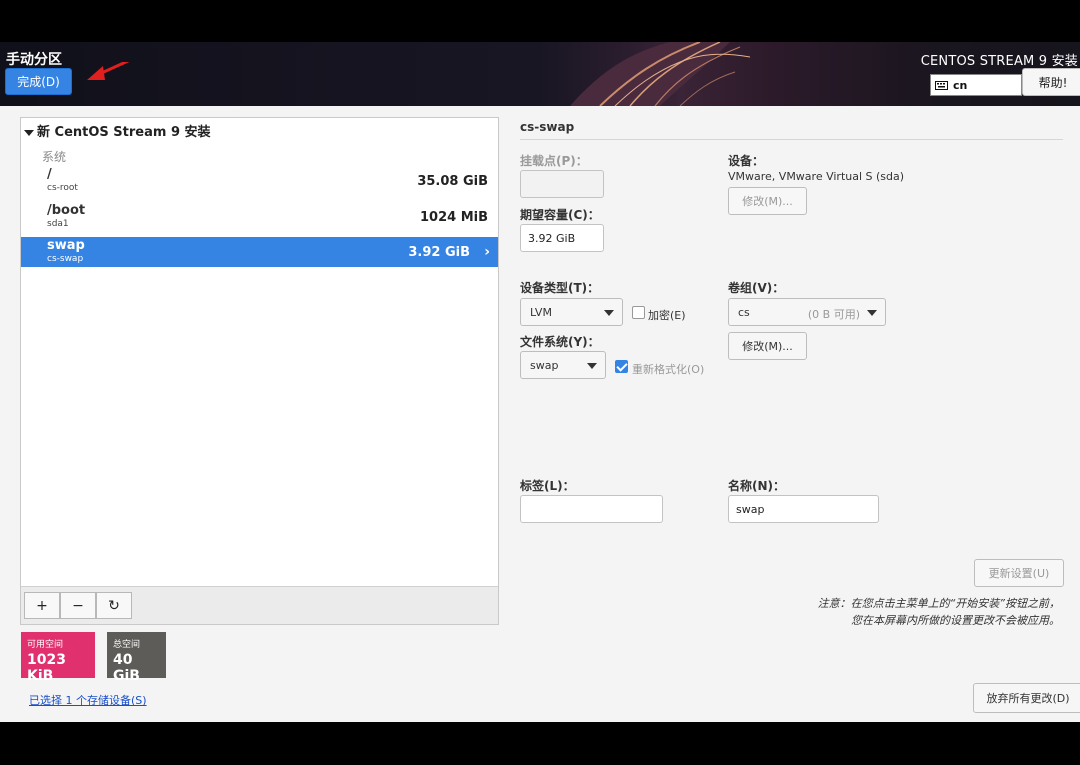 The height and width of the screenshot is (765, 1080). Describe the element at coordinates (999, 61) in the screenshot. I see `product-title: CENTOS STREAM 9 安装` at that location.